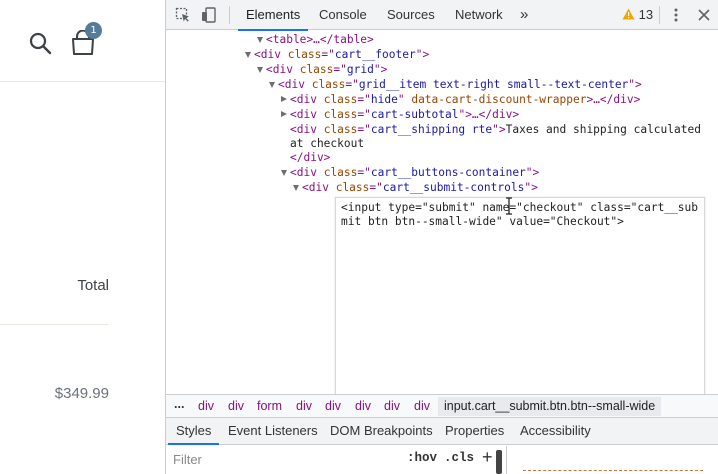  What do you see at coordinates (676, 15) in the screenshot?
I see `kebab-menu-icon` at bounding box center [676, 15].